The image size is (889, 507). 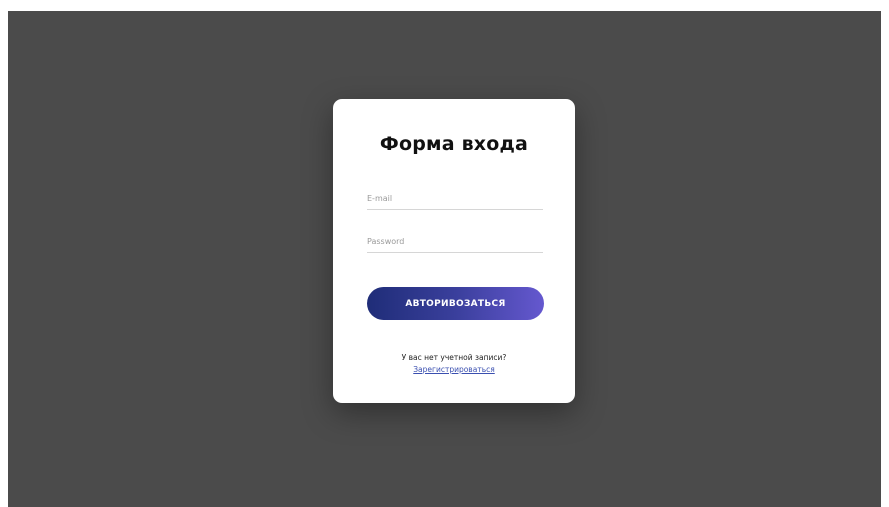 I want to click on form-title: Форма входа, so click(x=454, y=144).